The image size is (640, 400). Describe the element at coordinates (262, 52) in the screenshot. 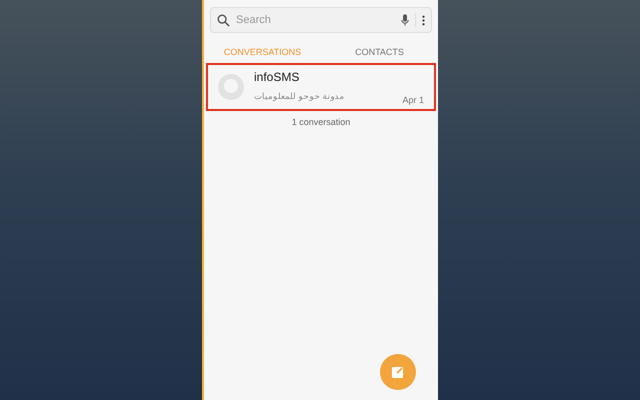

I see `tab: CONVERSATIONS` at that location.